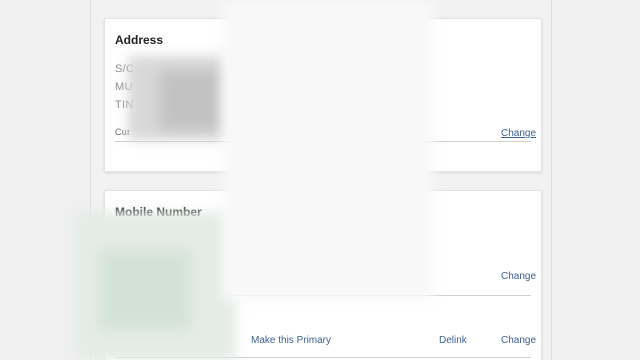 This screenshot has height=360, width=640. What do you see at coordinates (518, 276) in the screenshot?
I see `mobile-change-link-1: Change` at bounding box center [518, 276].